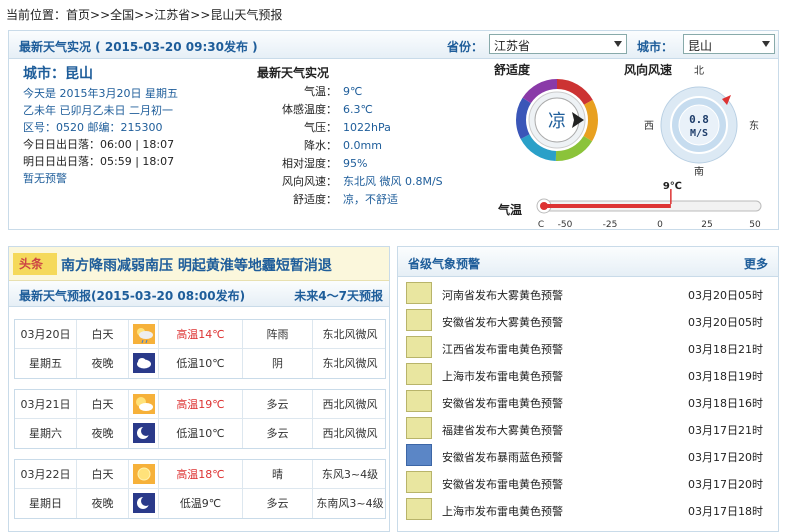  What do you see at coordinates (655, 47) in the screenshot?
I see `city-label: 城市：` at bounding box center [655, 47].